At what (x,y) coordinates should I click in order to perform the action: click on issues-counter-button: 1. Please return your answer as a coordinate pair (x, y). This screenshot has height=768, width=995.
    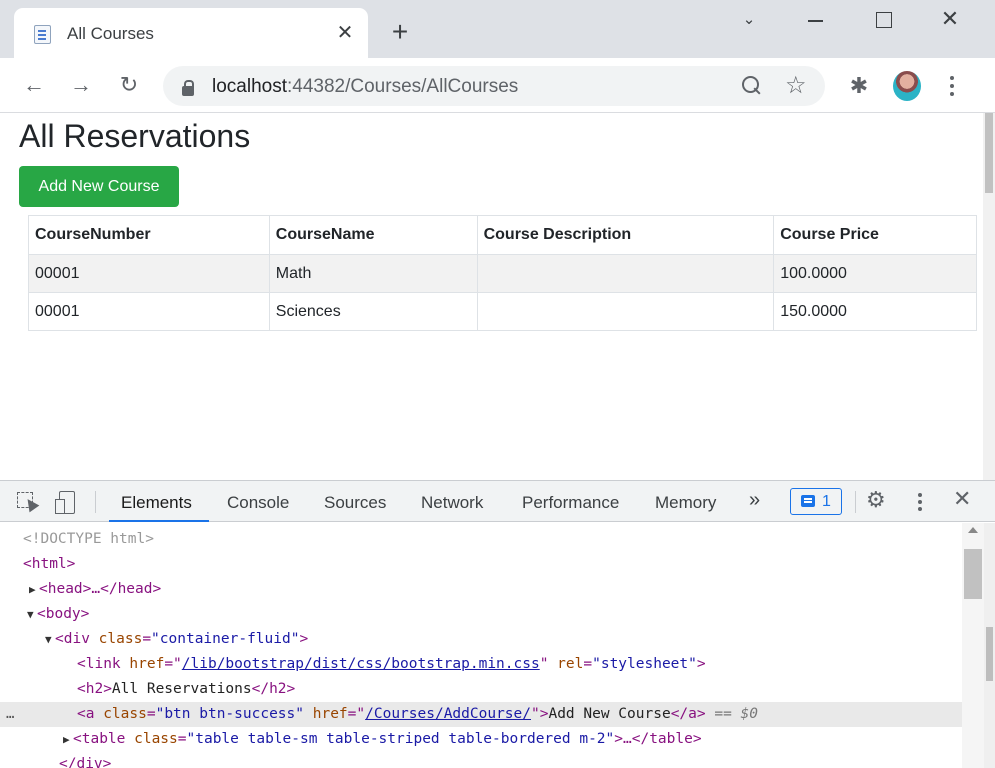
    Looking at the image, I should click on (816, 501).